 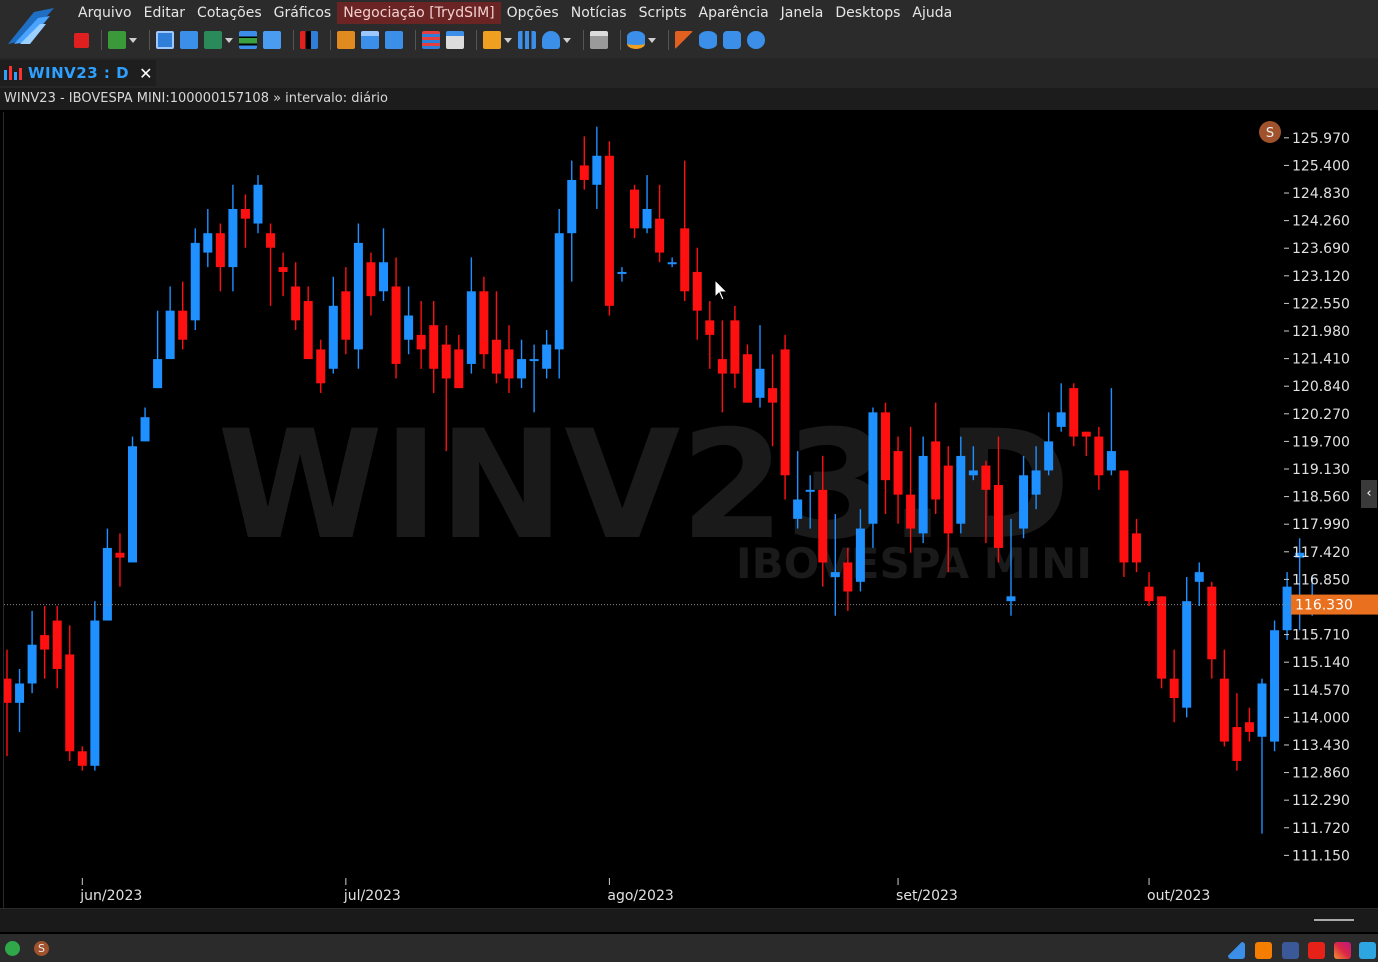 I want to click on instagram-icon, so click(x=1342, y=950).